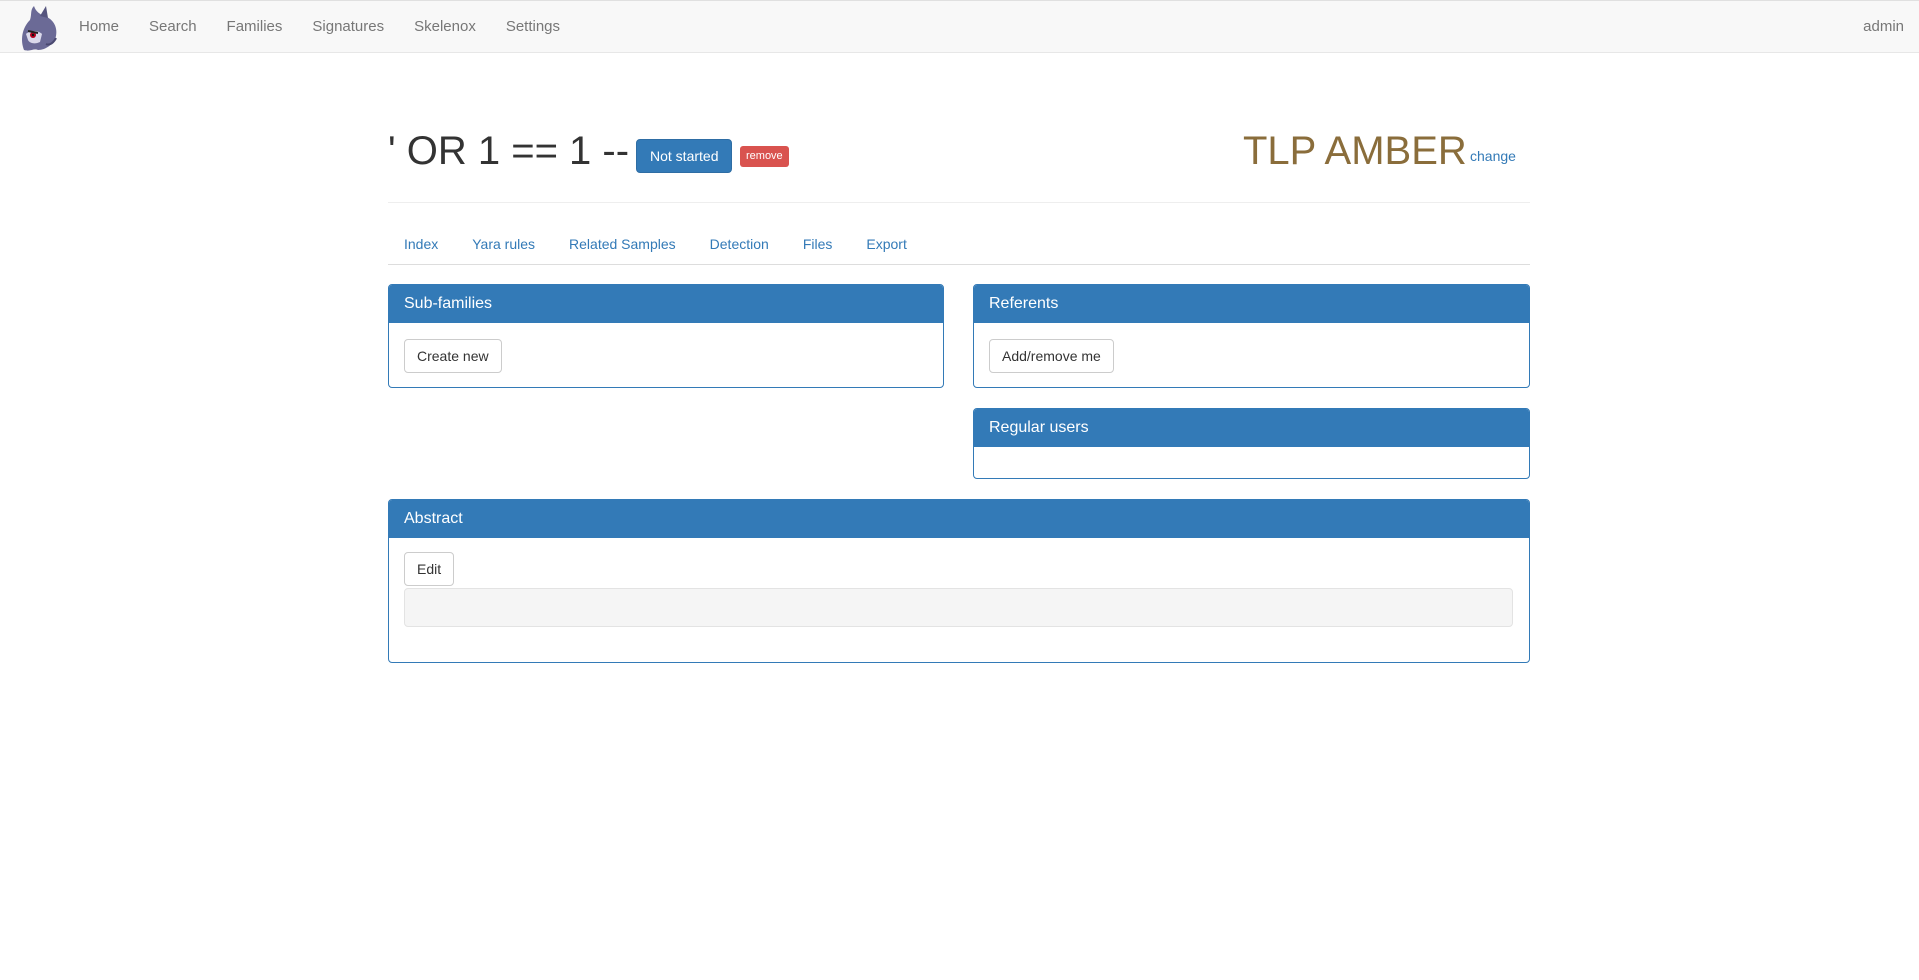 The height and width of the screenshot is (980, 1919). What do you see at coordinates (1883, 27) in the screenshot?
I see `user-menu-link: admin` at bounding box center [1883, 27].